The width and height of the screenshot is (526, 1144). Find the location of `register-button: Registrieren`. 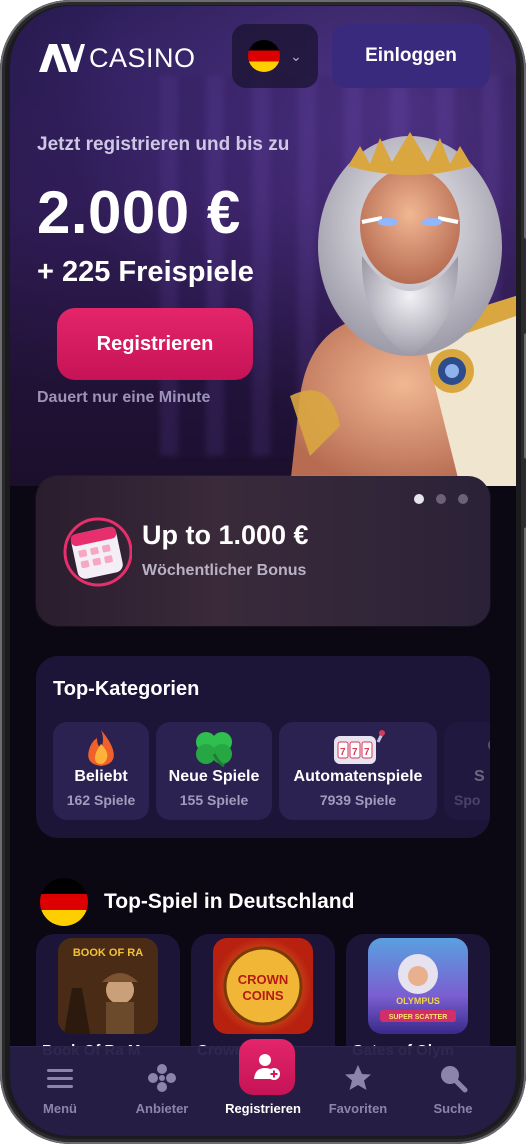

register-button: Registrieren is located at coordinates (155, 344).